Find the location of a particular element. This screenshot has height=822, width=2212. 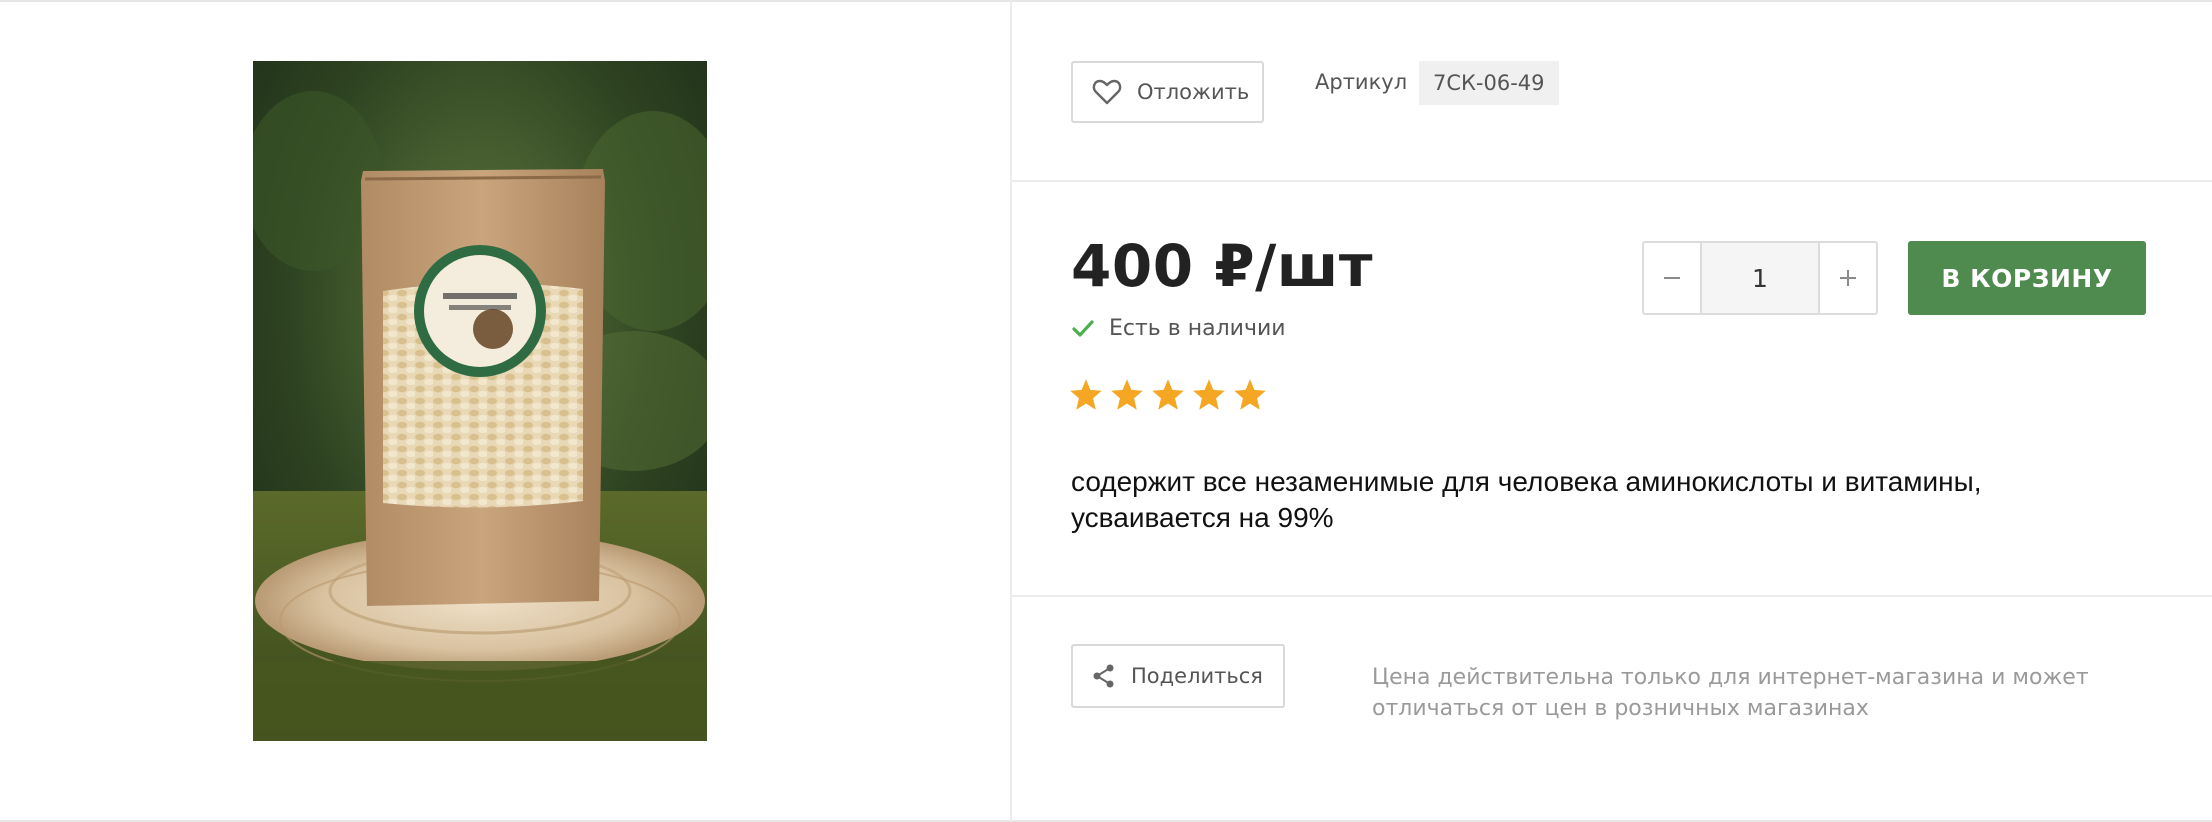

share-label: Поделиться is located at coordinates (1197, 676).